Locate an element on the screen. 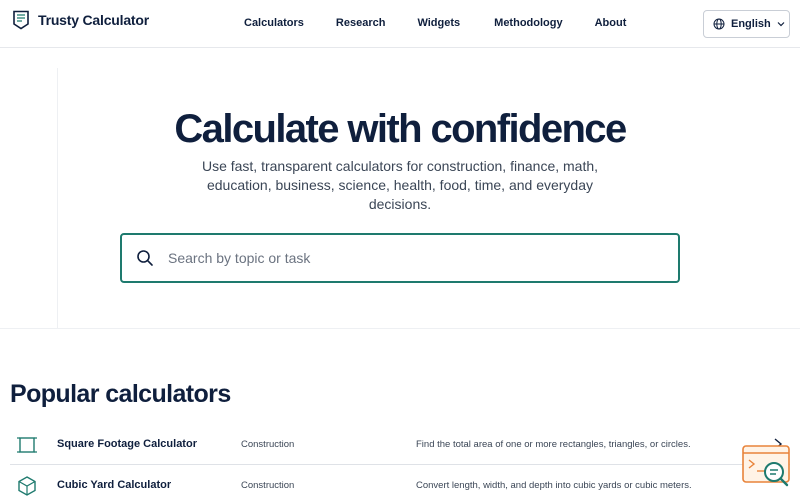 The height and width of the screenshot is (500, 800). help-widget-icon is located at coordinates (767, 468).